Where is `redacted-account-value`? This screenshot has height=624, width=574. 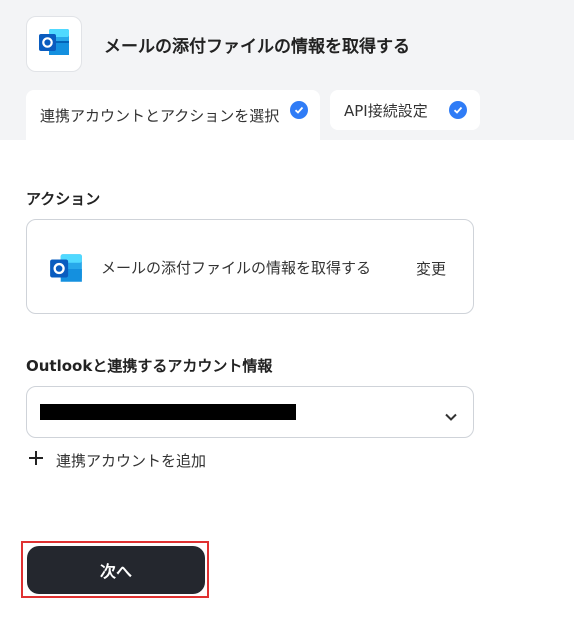
redacted-account-value is located at coordinates (168, 412).